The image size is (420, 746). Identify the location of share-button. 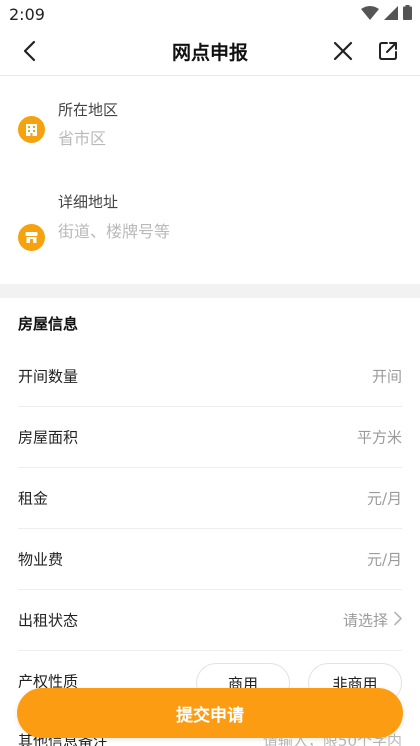
(388, 53).